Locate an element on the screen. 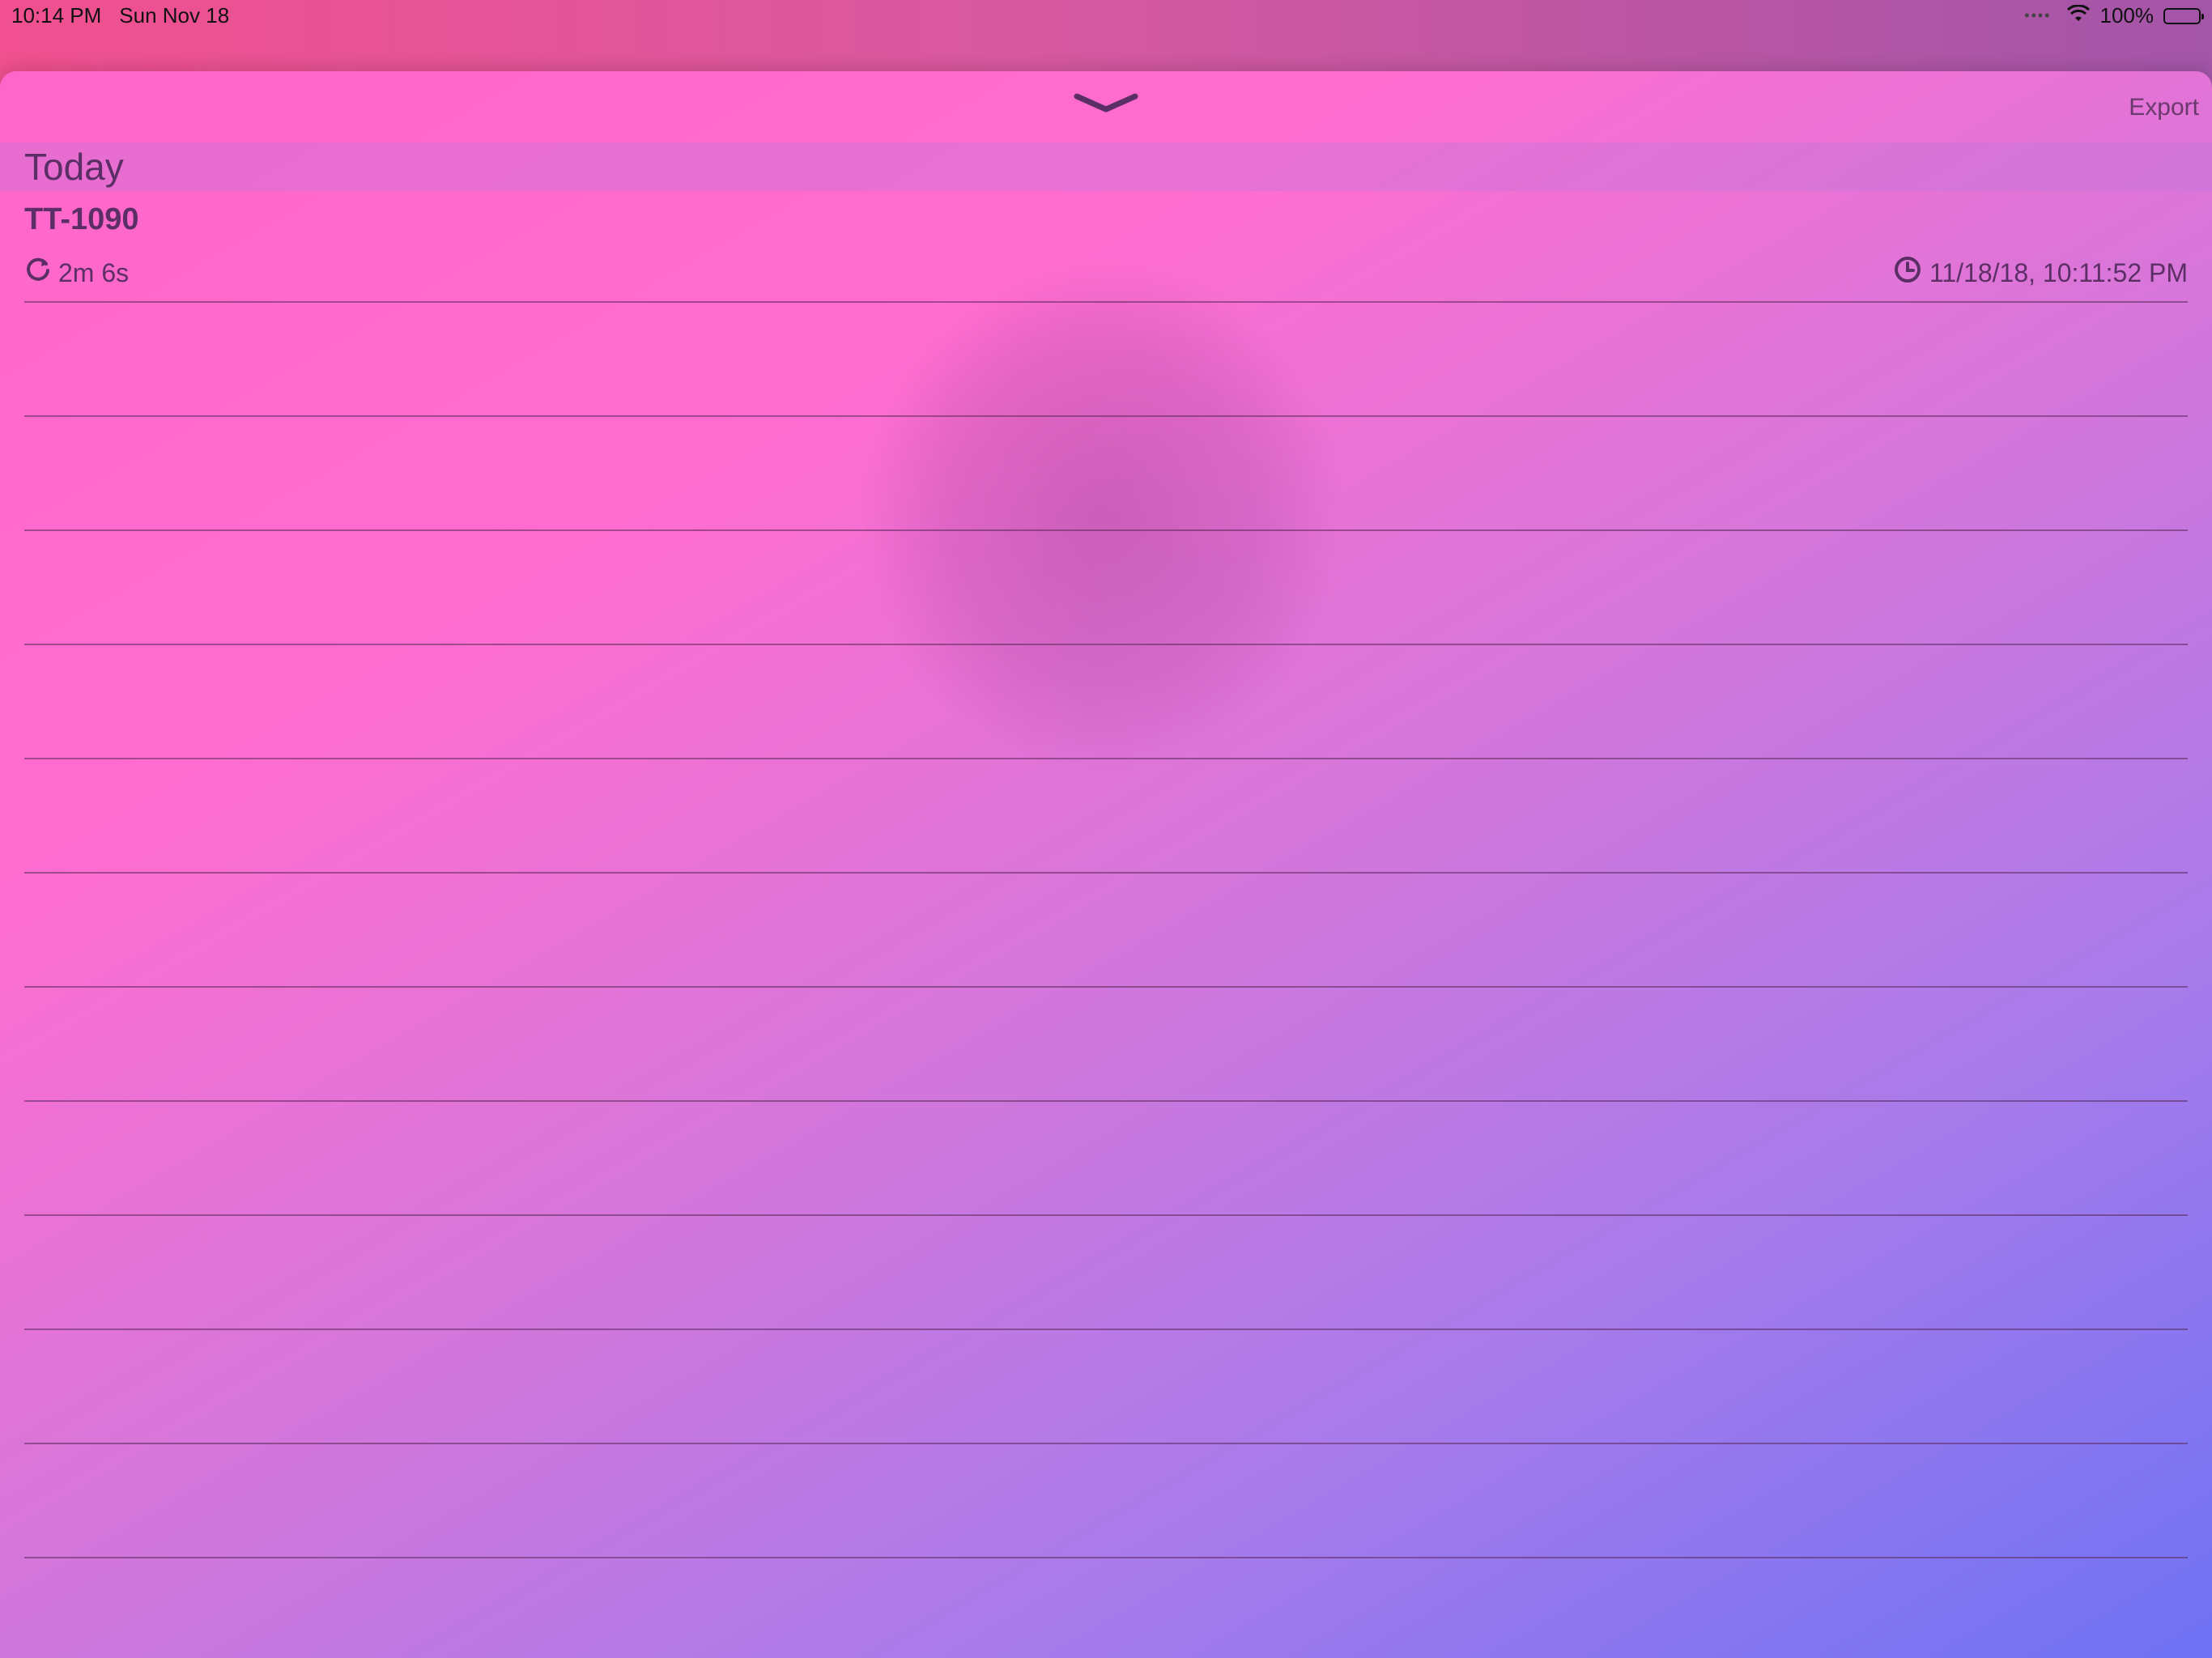  entry-timestamp-text: 11/18/18, 10:11:52 PM is located at coordinates (2059, 272).